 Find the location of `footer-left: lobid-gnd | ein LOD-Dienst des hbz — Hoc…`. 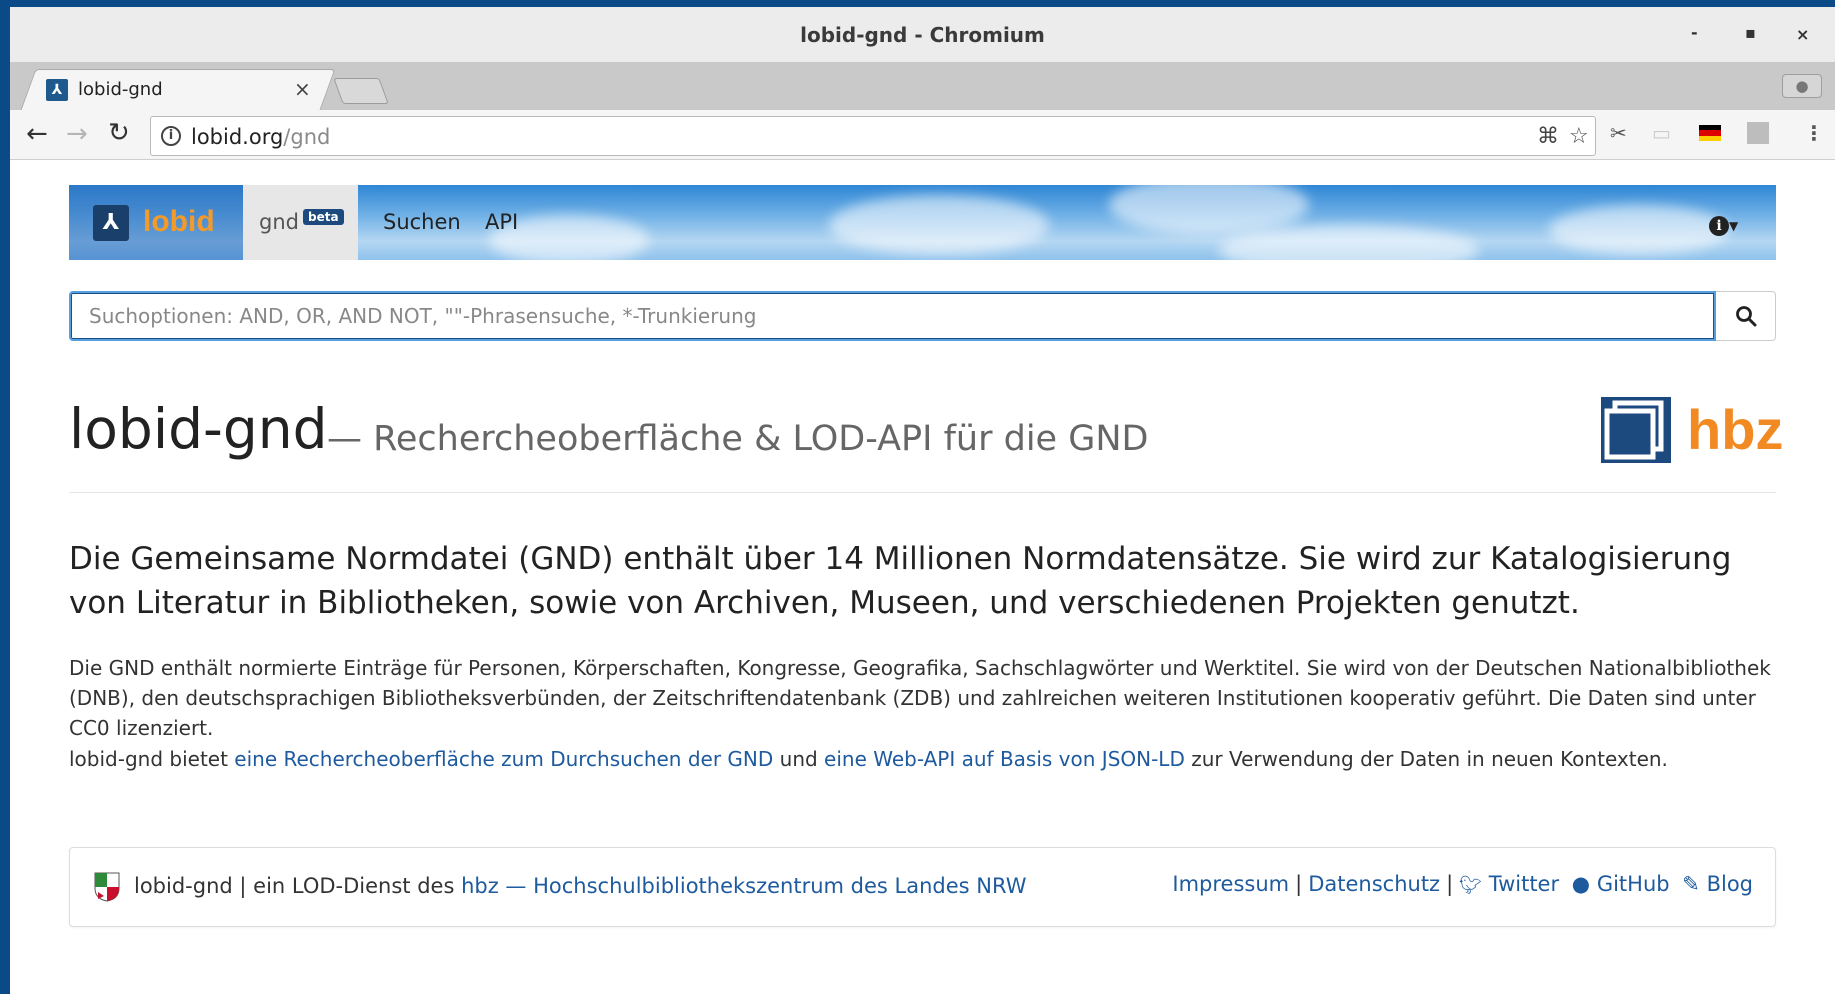

footer-left: lobid-gnd | ein LOD-Dienst des hbz — Hoc… is located at coordinates (560, 887).